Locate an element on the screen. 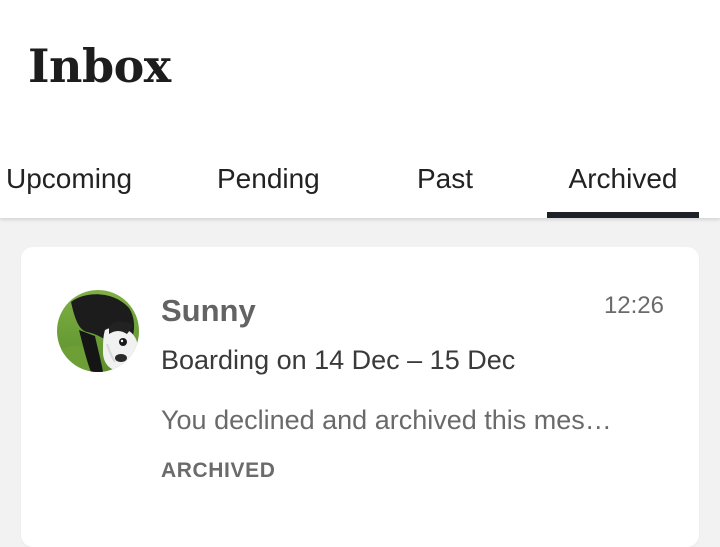  status-badge: ARCHIVED is located at coordinates (218, 470).